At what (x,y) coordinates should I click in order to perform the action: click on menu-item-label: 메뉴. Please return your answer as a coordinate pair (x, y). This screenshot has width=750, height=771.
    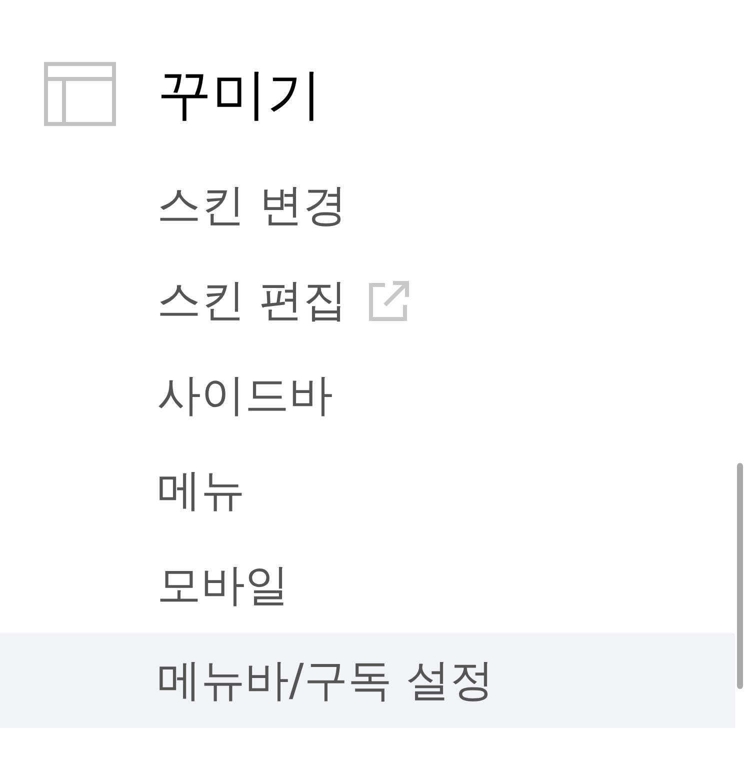
    Looking at the image, I should click on (201, 490).